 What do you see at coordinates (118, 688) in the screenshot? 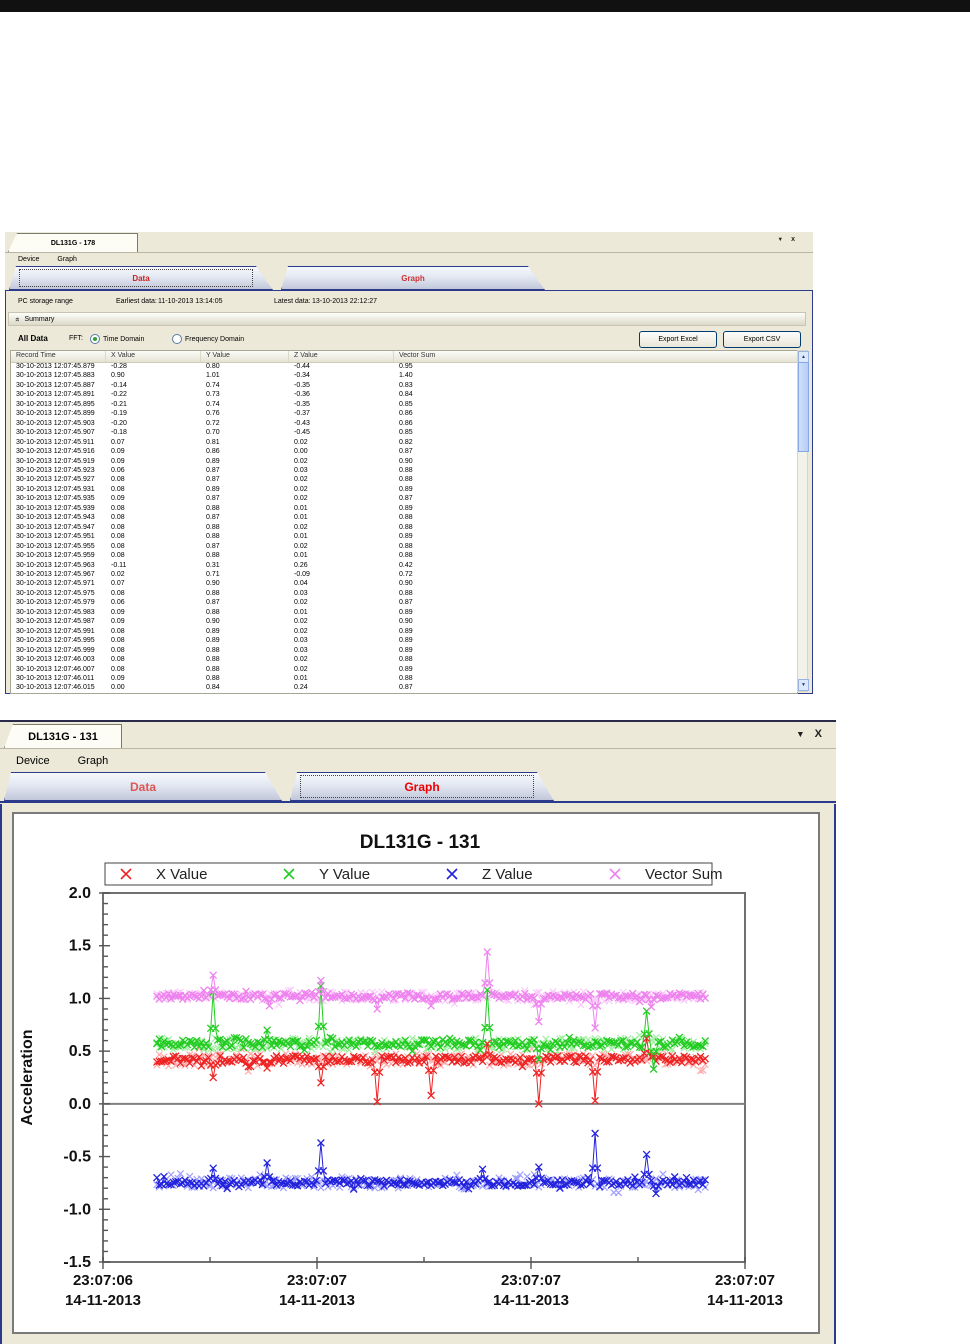
I see `value-cell: 0.00` at bounding box center [118, 688].